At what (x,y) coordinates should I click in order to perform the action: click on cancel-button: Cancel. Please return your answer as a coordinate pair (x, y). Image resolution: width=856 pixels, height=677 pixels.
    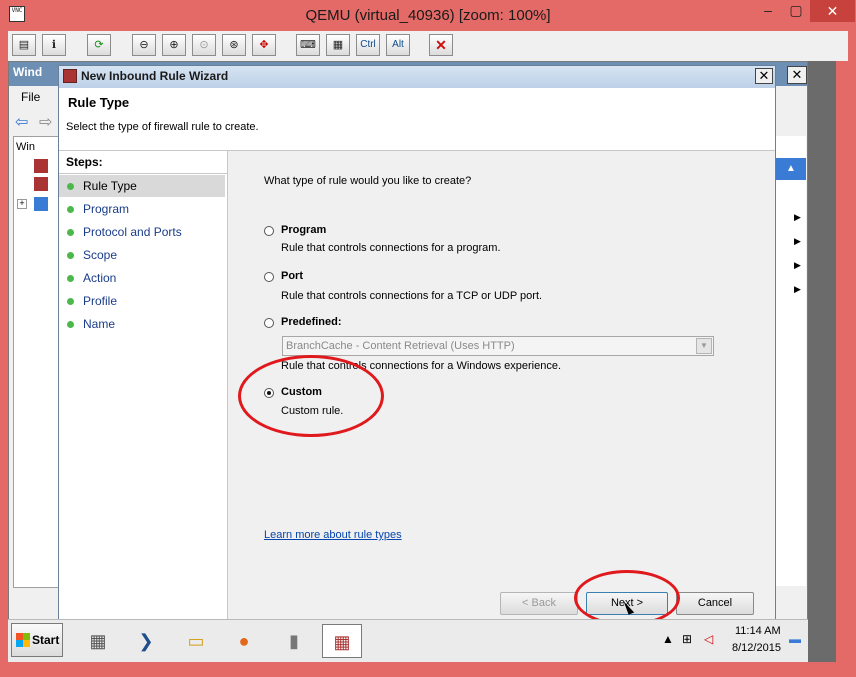
    Looking at the image, I should click on (715, 603).